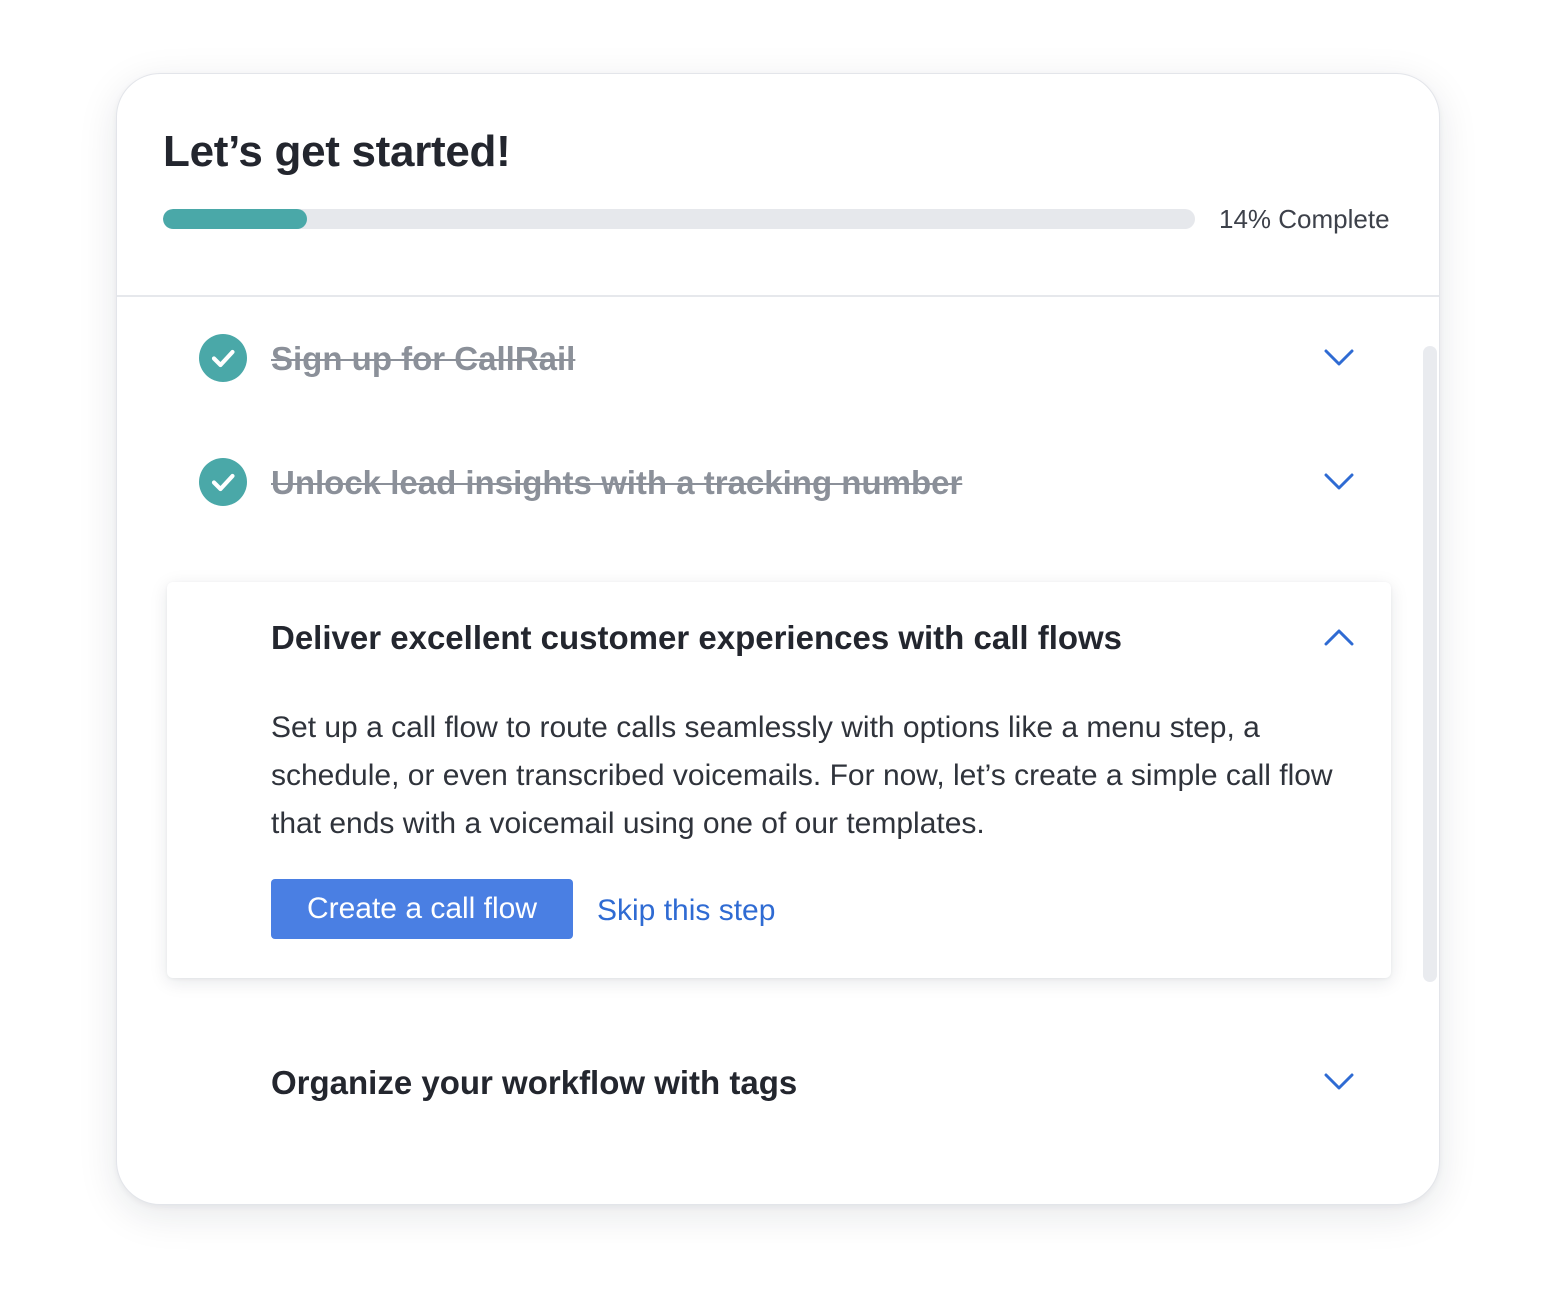 Image resolution: width=1554 pixels, height=1316 pixels. What do you see at coordinates (757, 358) in the screenshot?
I see `step-item-sign-up: Sign up for CallRail` at bounding box center [757, 358].